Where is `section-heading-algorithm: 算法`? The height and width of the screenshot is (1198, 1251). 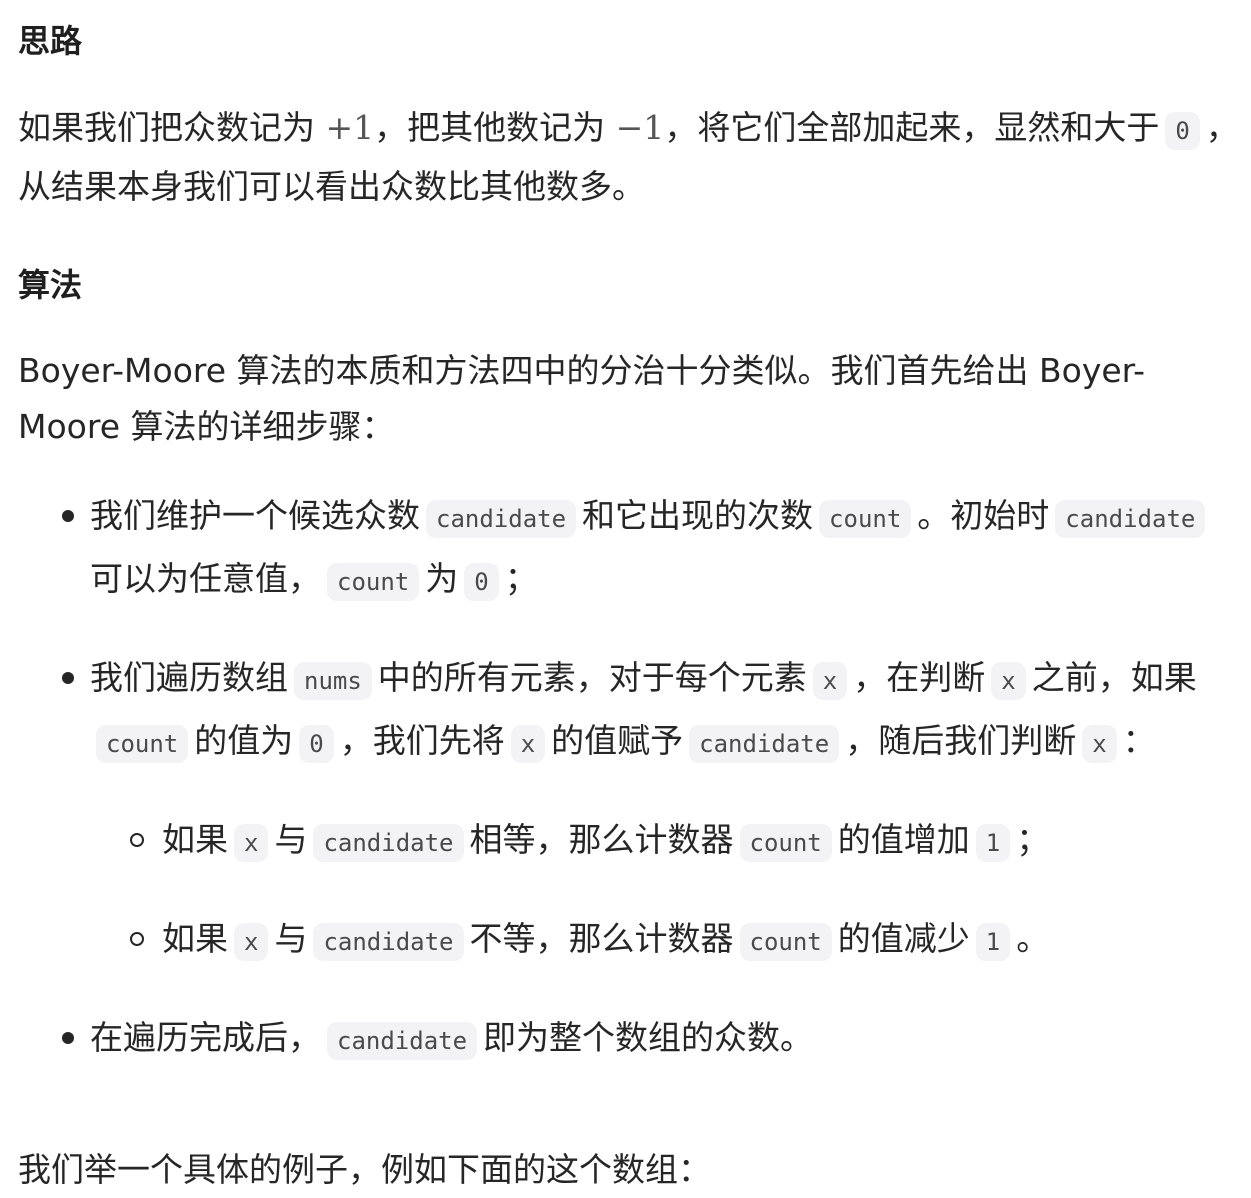 section-heading-algorithm: 算法 is located at coordinates (50, 285).